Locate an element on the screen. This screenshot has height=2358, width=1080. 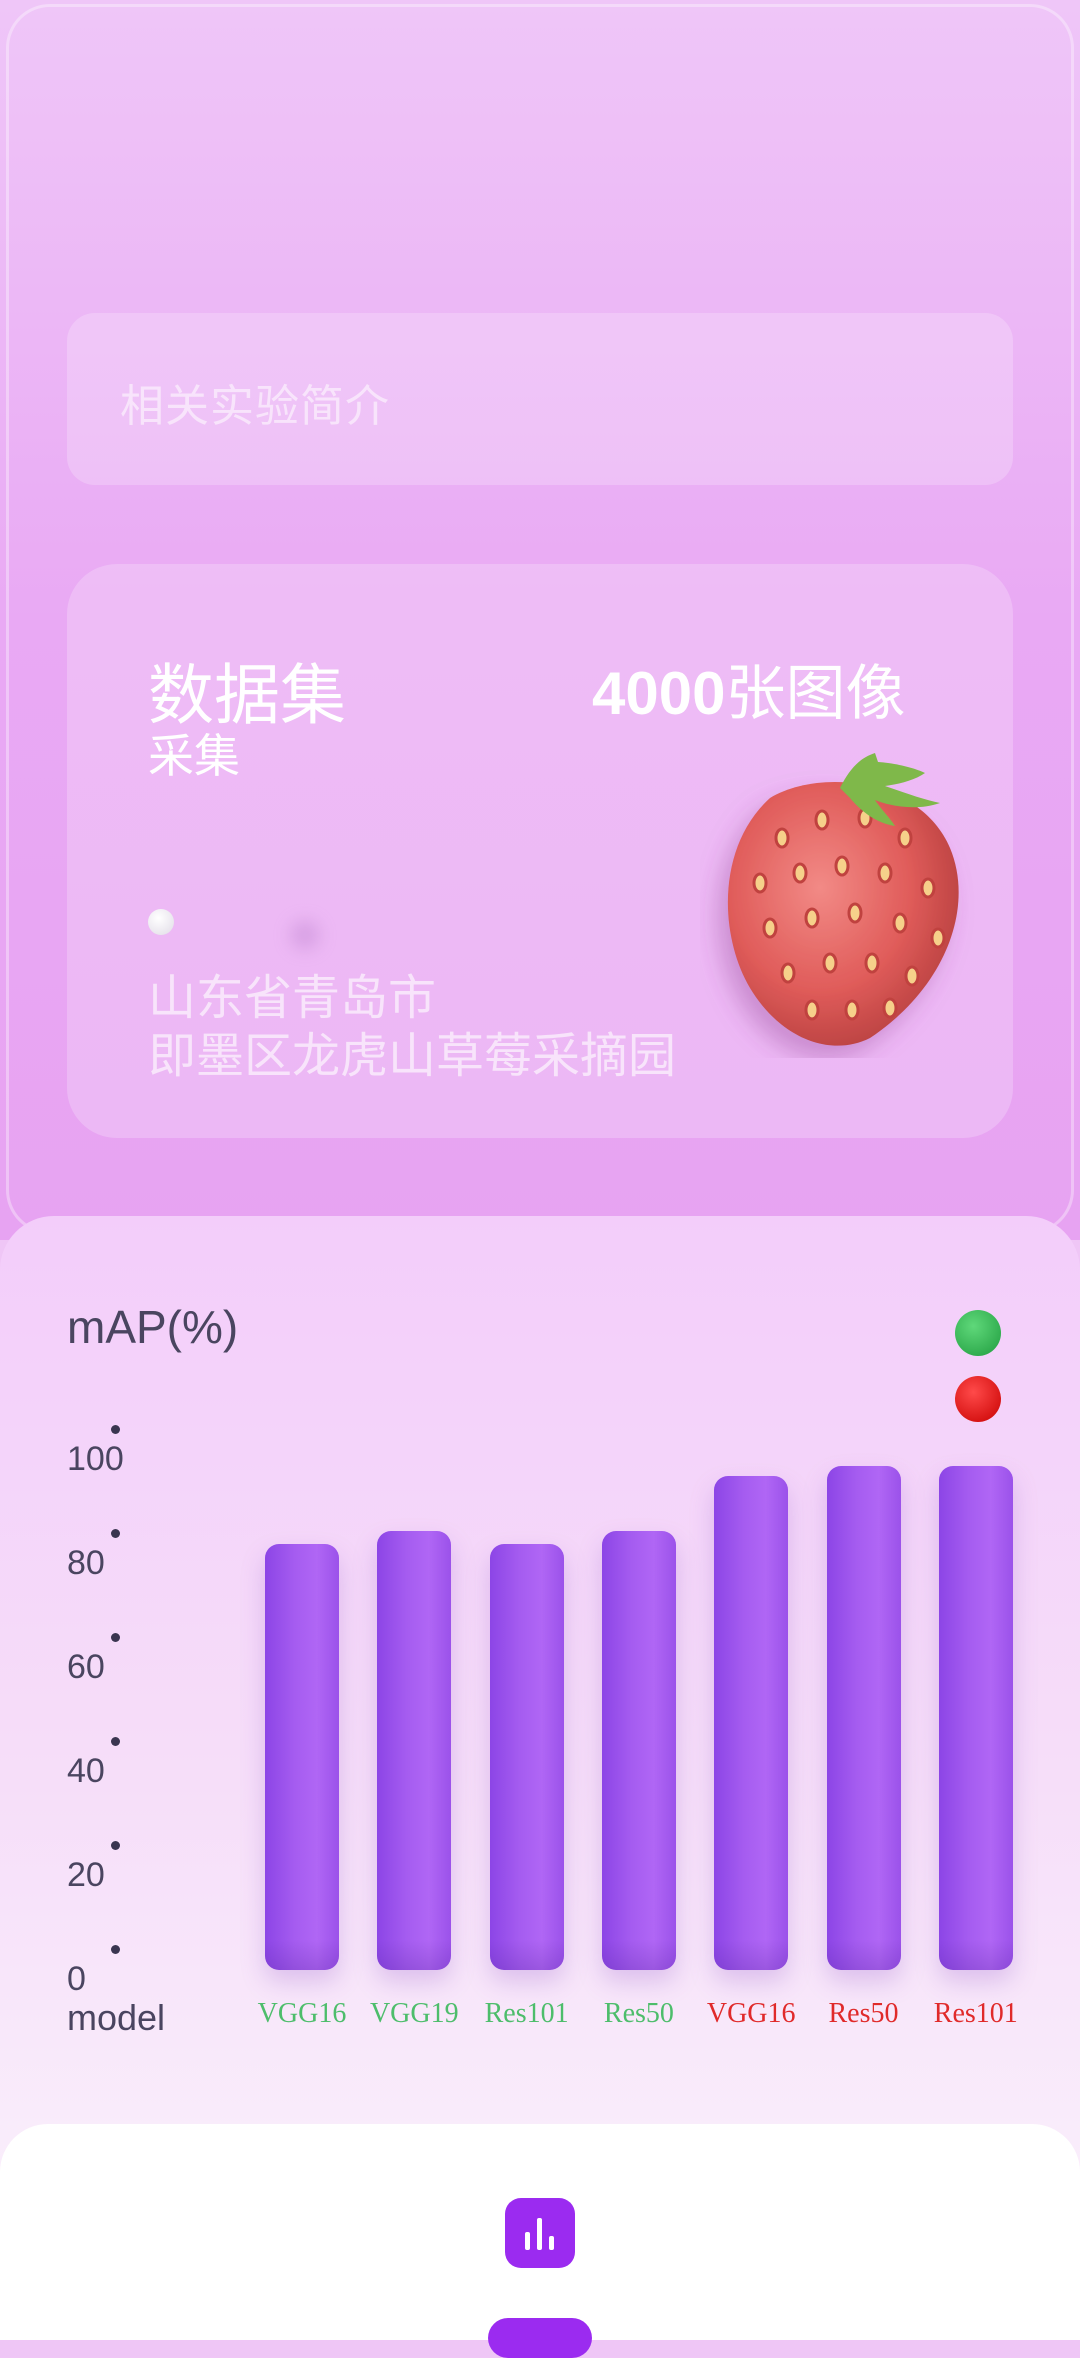
y-tick-label: 20 is located at coordinates (86, 1875).